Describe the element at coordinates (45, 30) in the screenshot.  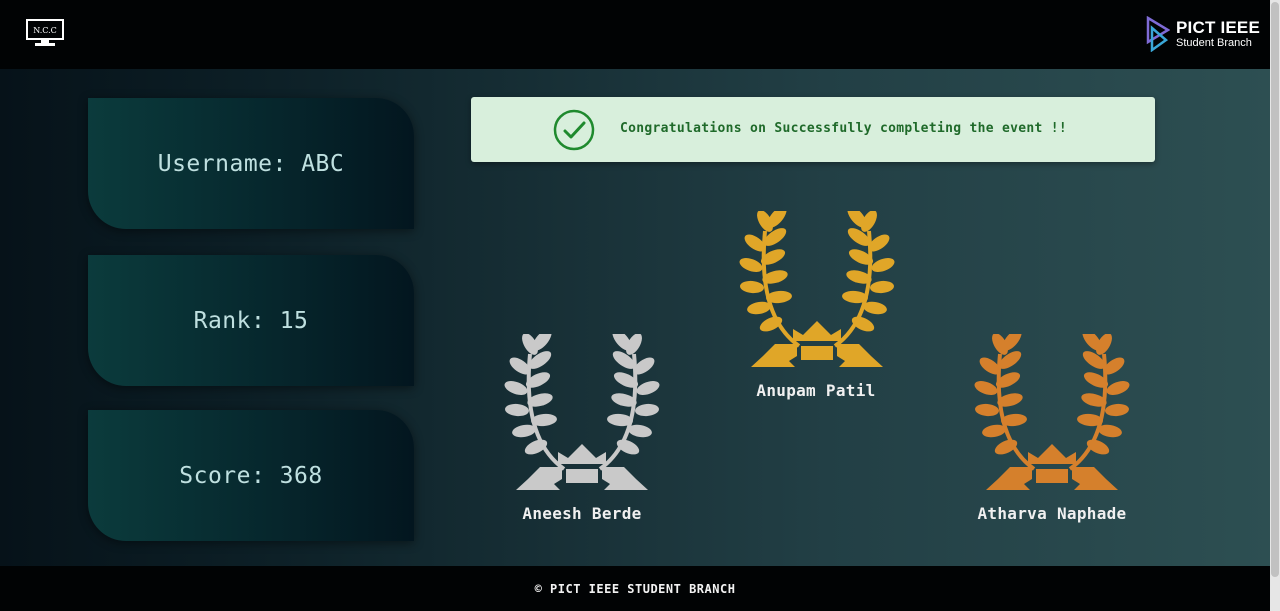
I see `svg-text: N.C.C` at that location.